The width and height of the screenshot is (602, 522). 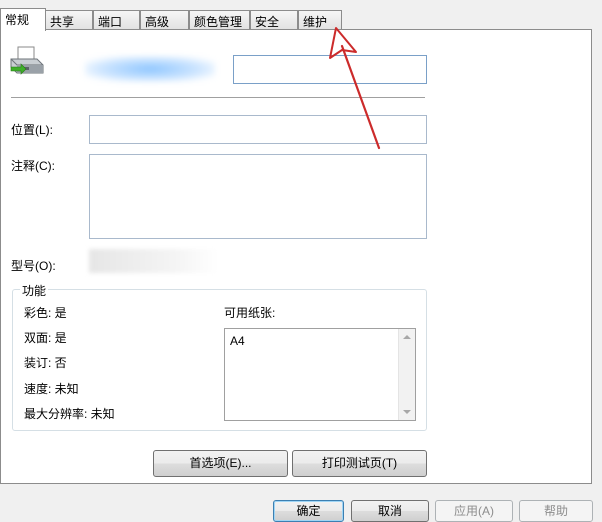 What do you see at coordinates (45, 363) in the screenshot?
I see `feature-staple: 装订: 否` at bounding box center [45, 363].